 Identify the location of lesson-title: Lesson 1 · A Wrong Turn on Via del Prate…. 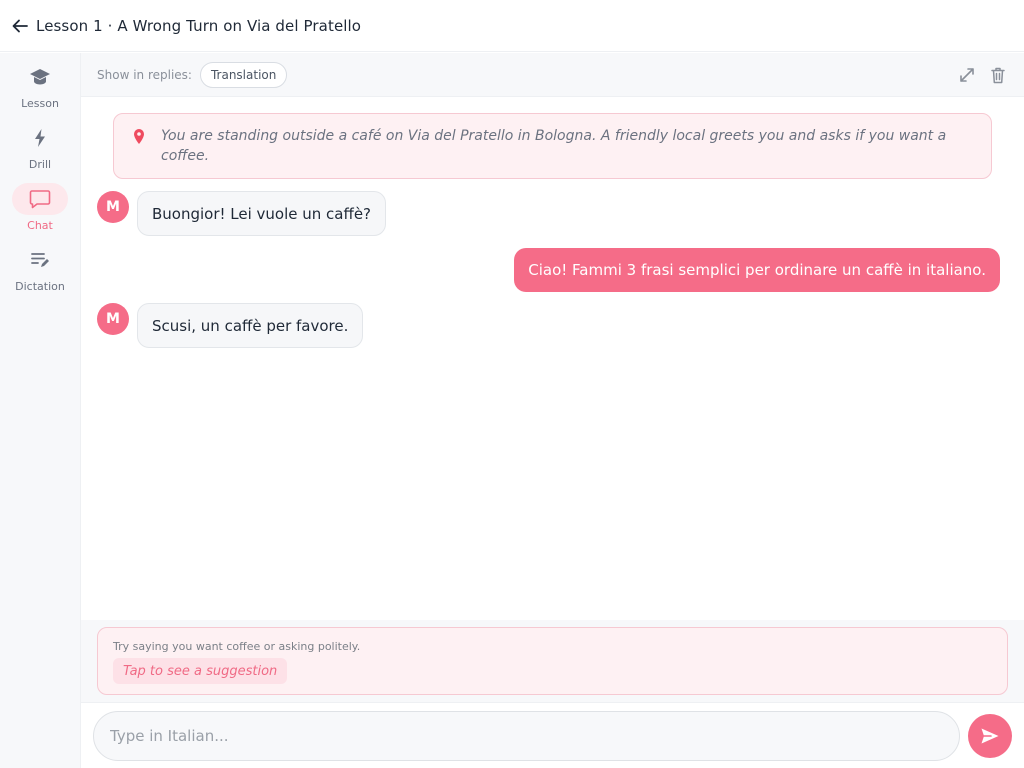
(199, 25).